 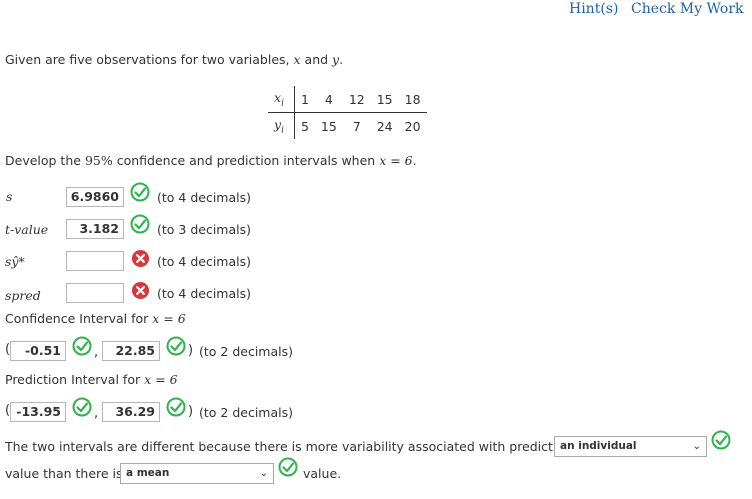 What do you see at coordinates (38, 412) in the screenshot?
I see `pi-lower-input: -13.95` at bounding box center [38, 412].